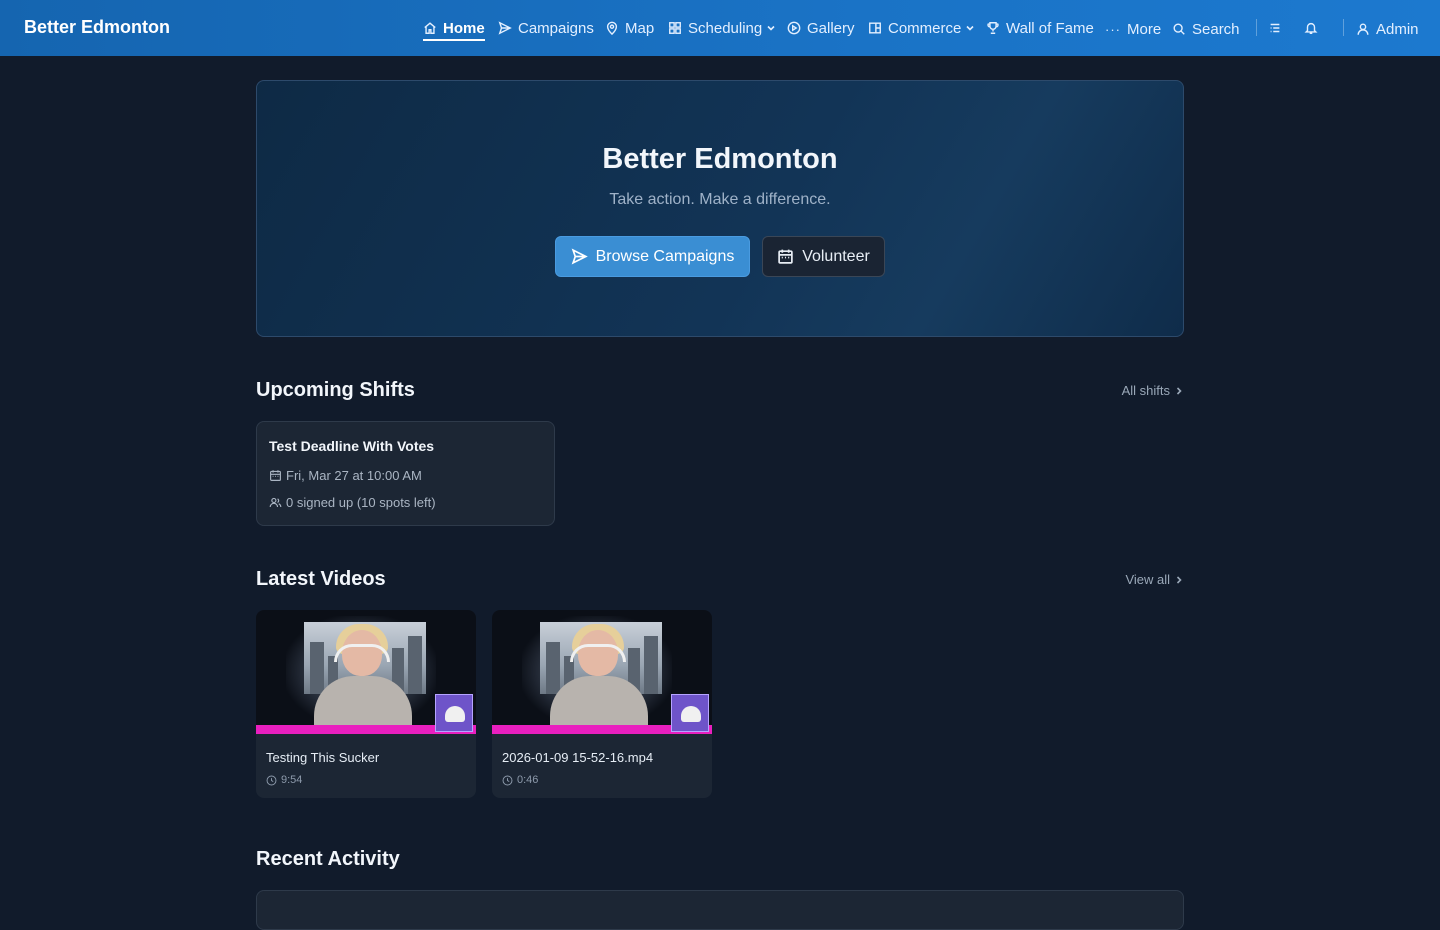 The image size is (1440, 930). I want to click on nav-more-label: More, so click(1144, 29).